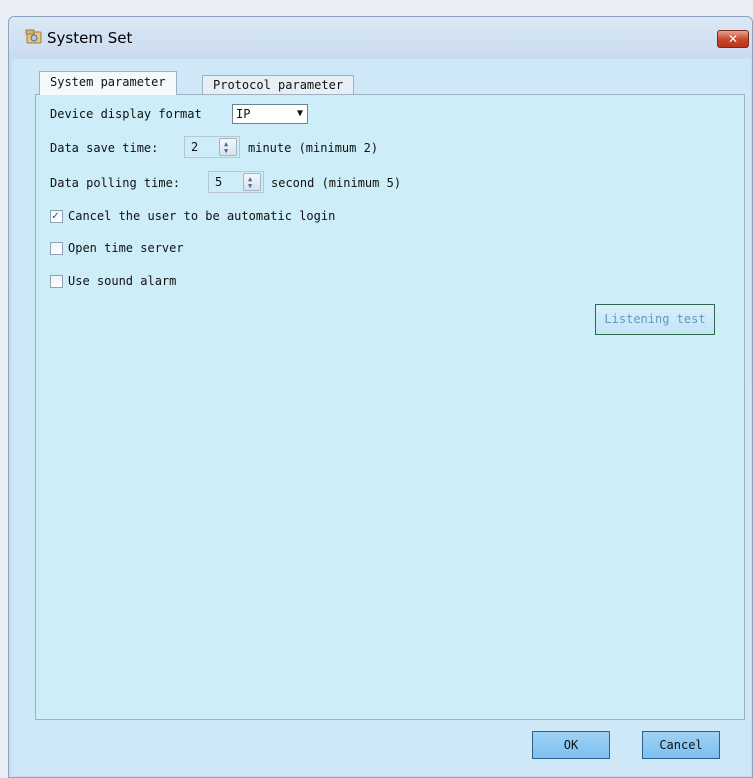  I want to click on close-button: ✕, so click(733, 39).